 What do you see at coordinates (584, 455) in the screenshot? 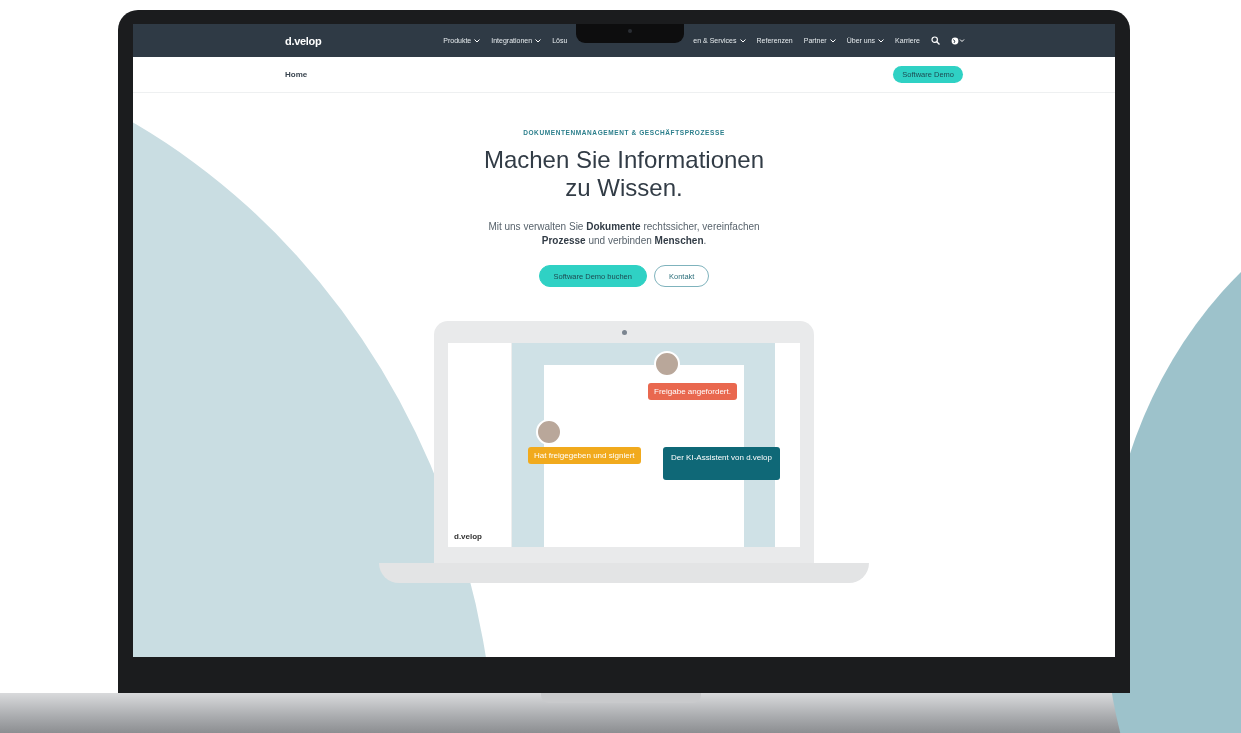
I see `callout-label: Hat freigegeben und signiert` at bounding box center [584, 455].